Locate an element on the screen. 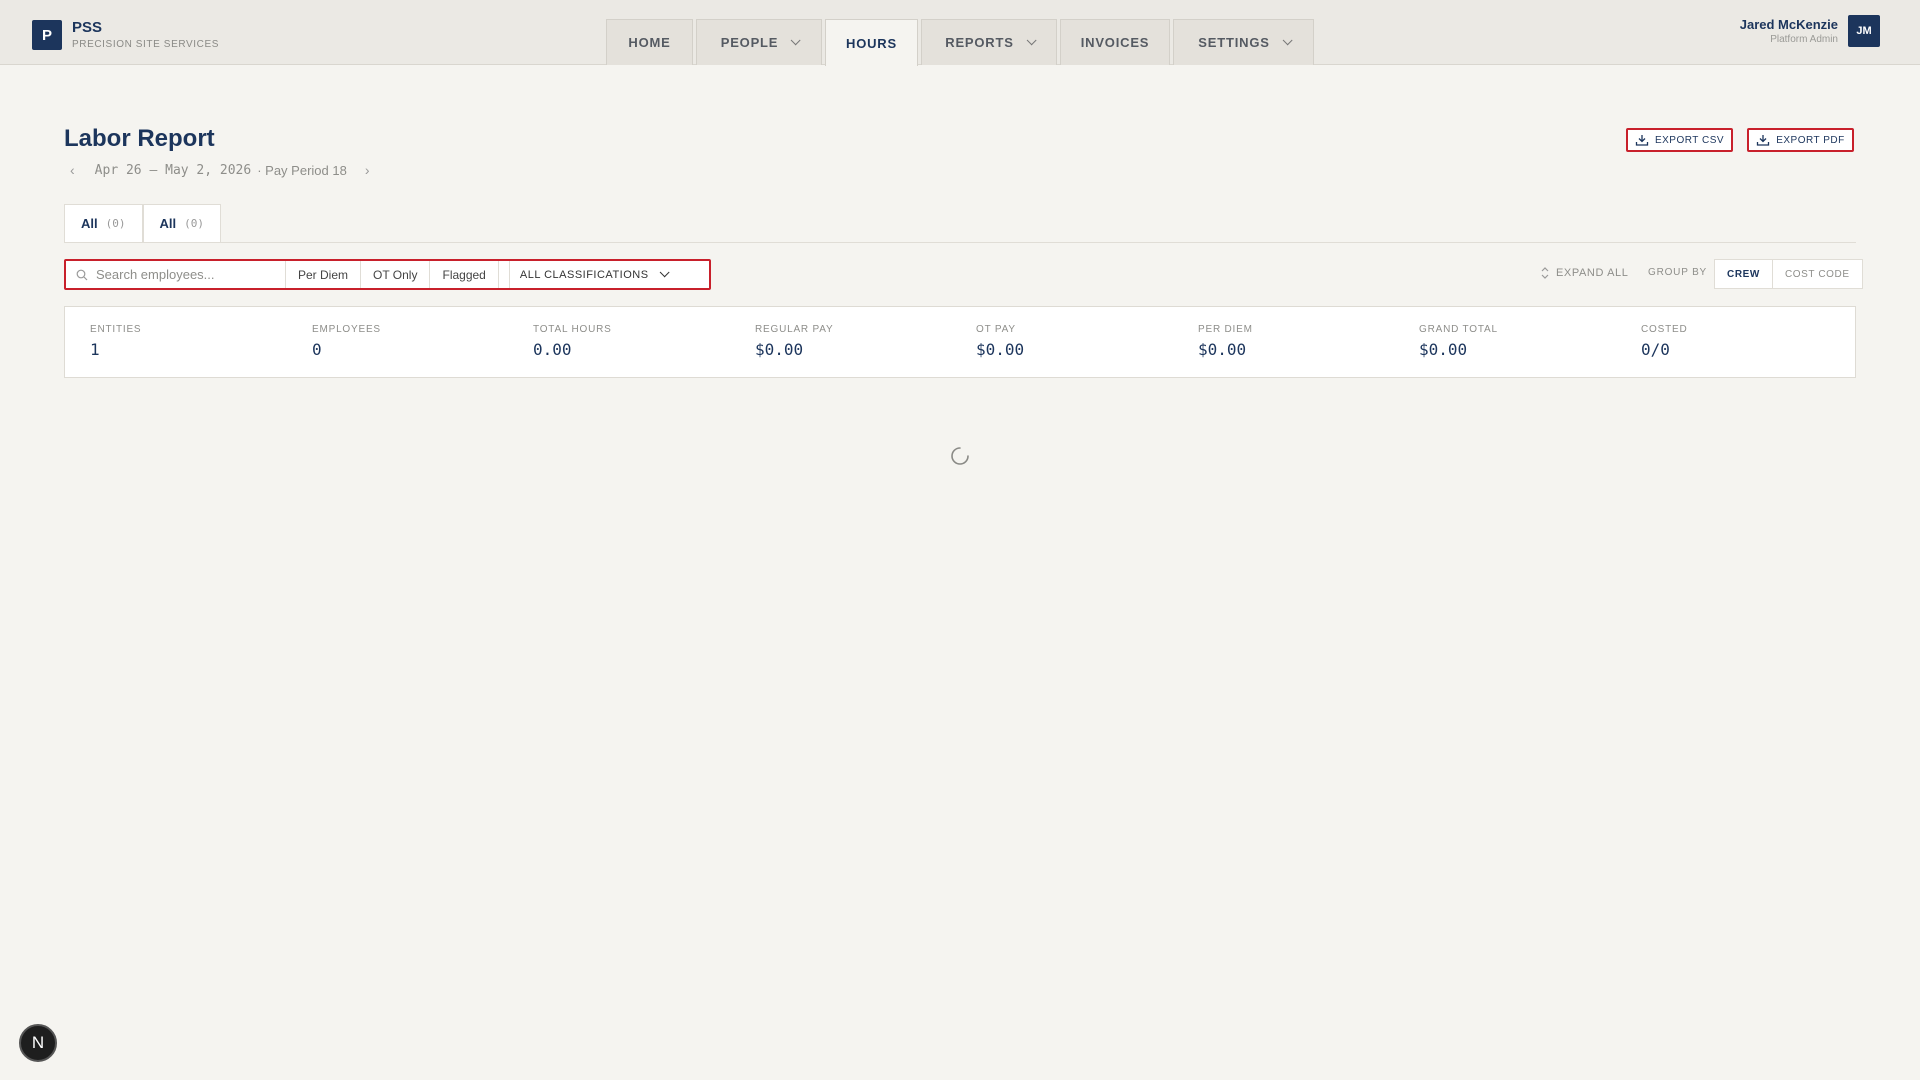 The image size is (1920, 1080). user-role: Platform Admin is located at coordinates (1804, 39).